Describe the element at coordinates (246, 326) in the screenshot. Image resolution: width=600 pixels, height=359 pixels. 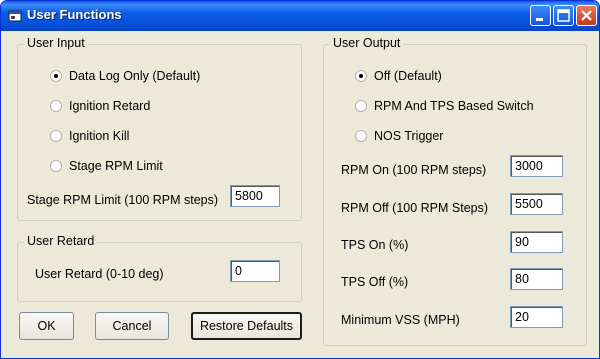
I see `restore-defaults-button: Restore Defaults` at that location.